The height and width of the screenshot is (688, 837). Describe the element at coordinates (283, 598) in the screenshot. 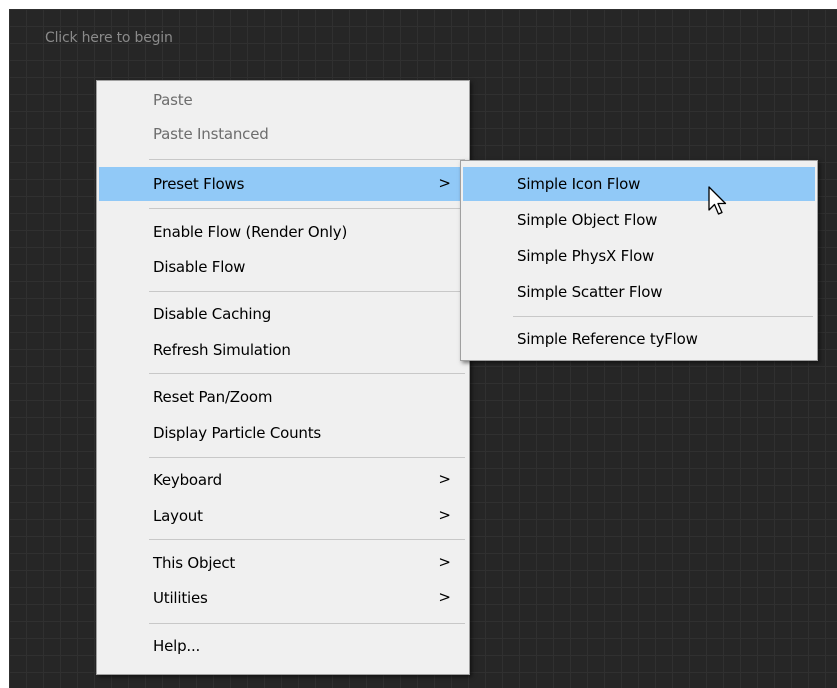

I see `menu-item-utilities: Utilities >` at that location.